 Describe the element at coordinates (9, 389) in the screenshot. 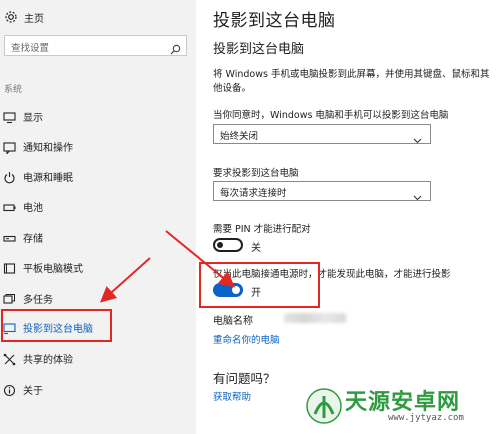

I see `info-icon` at that location.